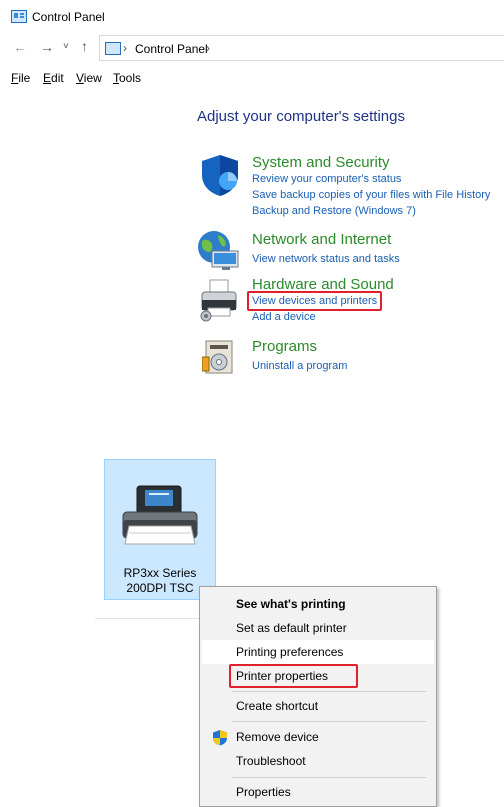 Image resolution: width=504 pixels, height=807 pixels. Describe the element at coordinates (277, 737) in the screenshot. I see `menu-item-remove-device: Remove device` at that location.